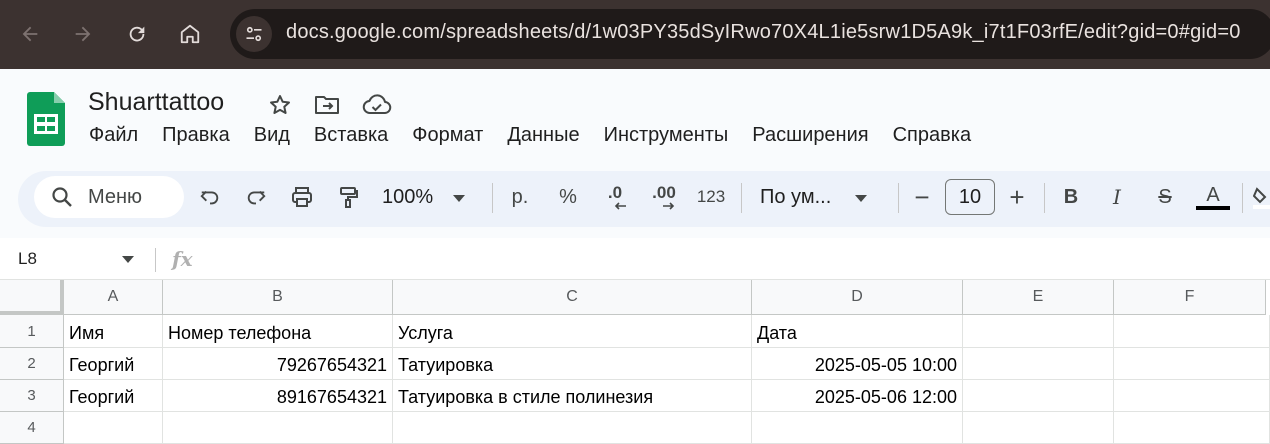 The height and width of the screenshot is (444, 1270). What do you see at coordinates (711, 197) in the screenshot?
I see `more-formats-button: 123` at bounding box center [711, 197].